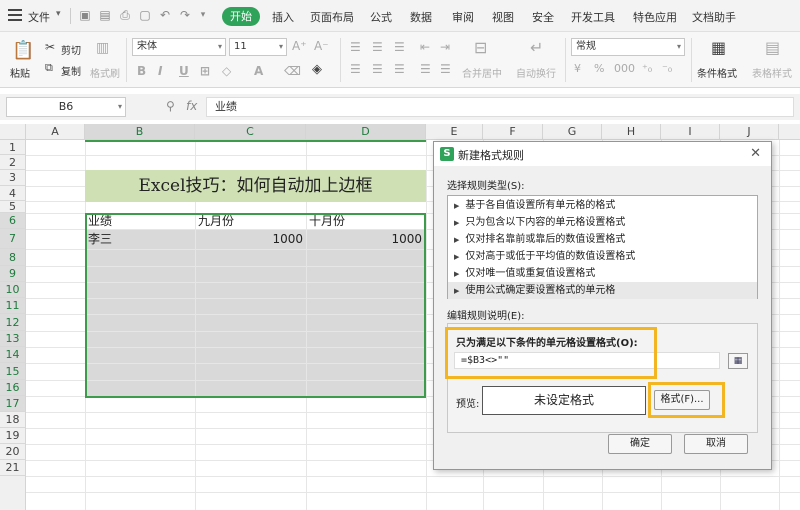 The height and width of the screenshot is (510, 800). I want to click on name-box: B6 ▾, so click(66, 107).